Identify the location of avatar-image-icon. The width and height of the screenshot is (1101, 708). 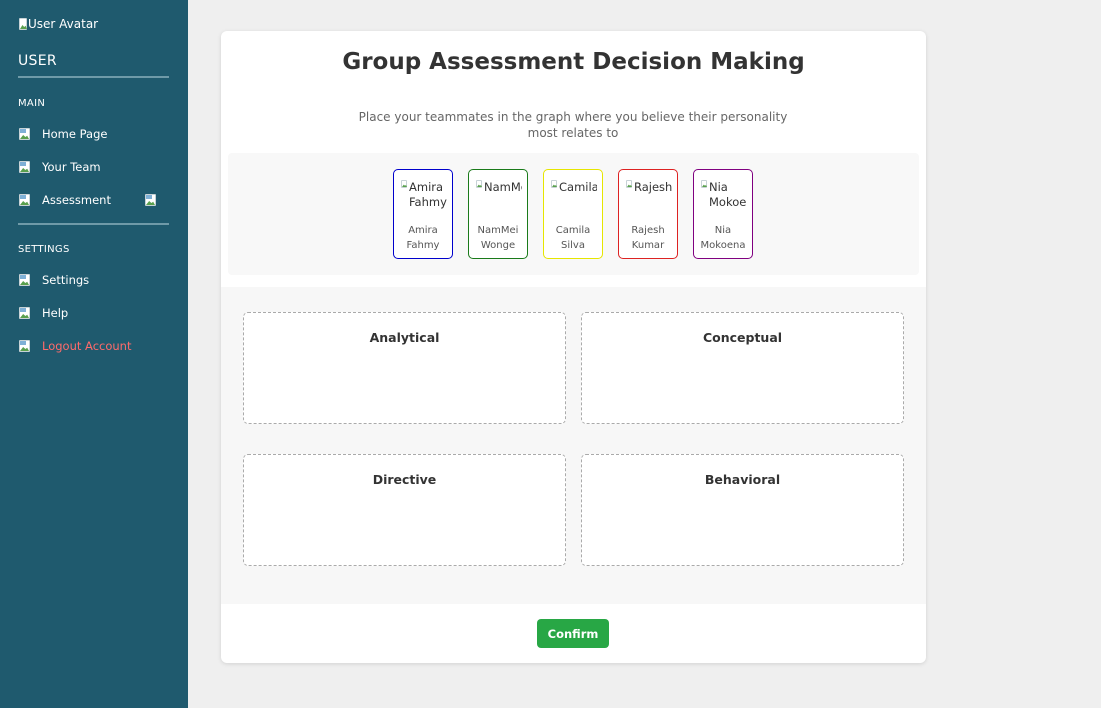
(23, 24).